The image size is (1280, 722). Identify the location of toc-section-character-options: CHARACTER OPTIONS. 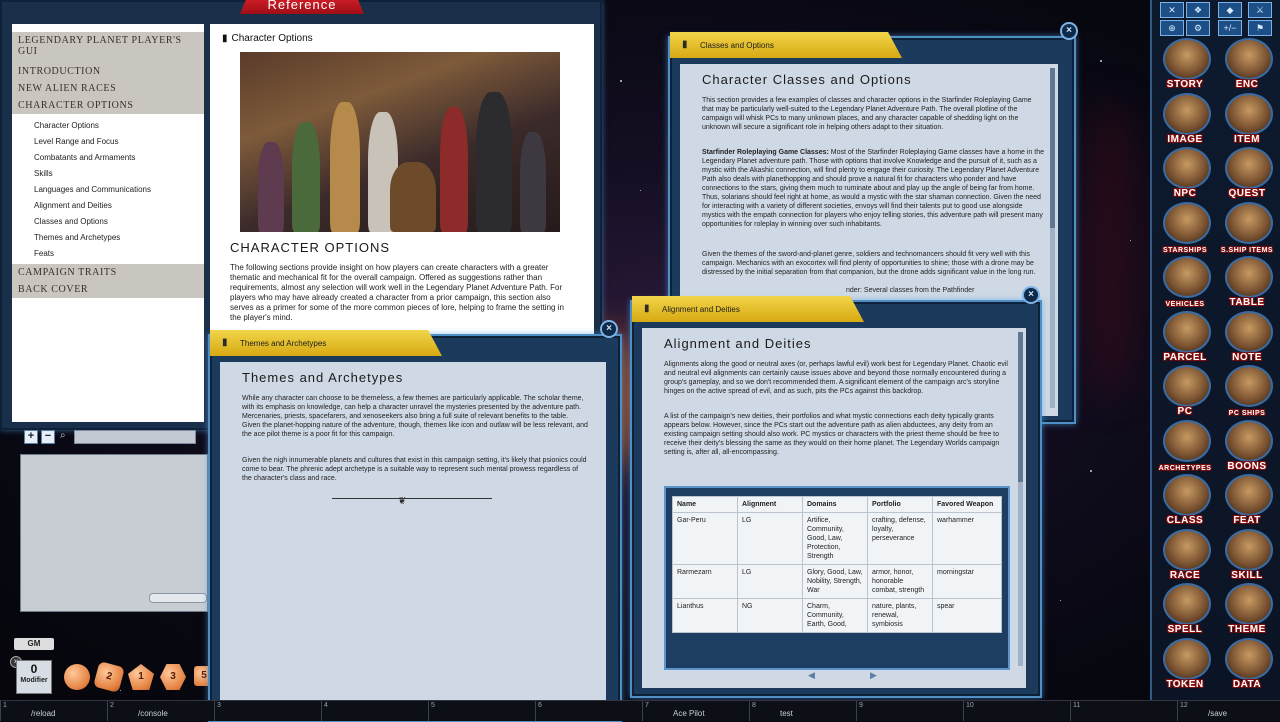
(108, 105).